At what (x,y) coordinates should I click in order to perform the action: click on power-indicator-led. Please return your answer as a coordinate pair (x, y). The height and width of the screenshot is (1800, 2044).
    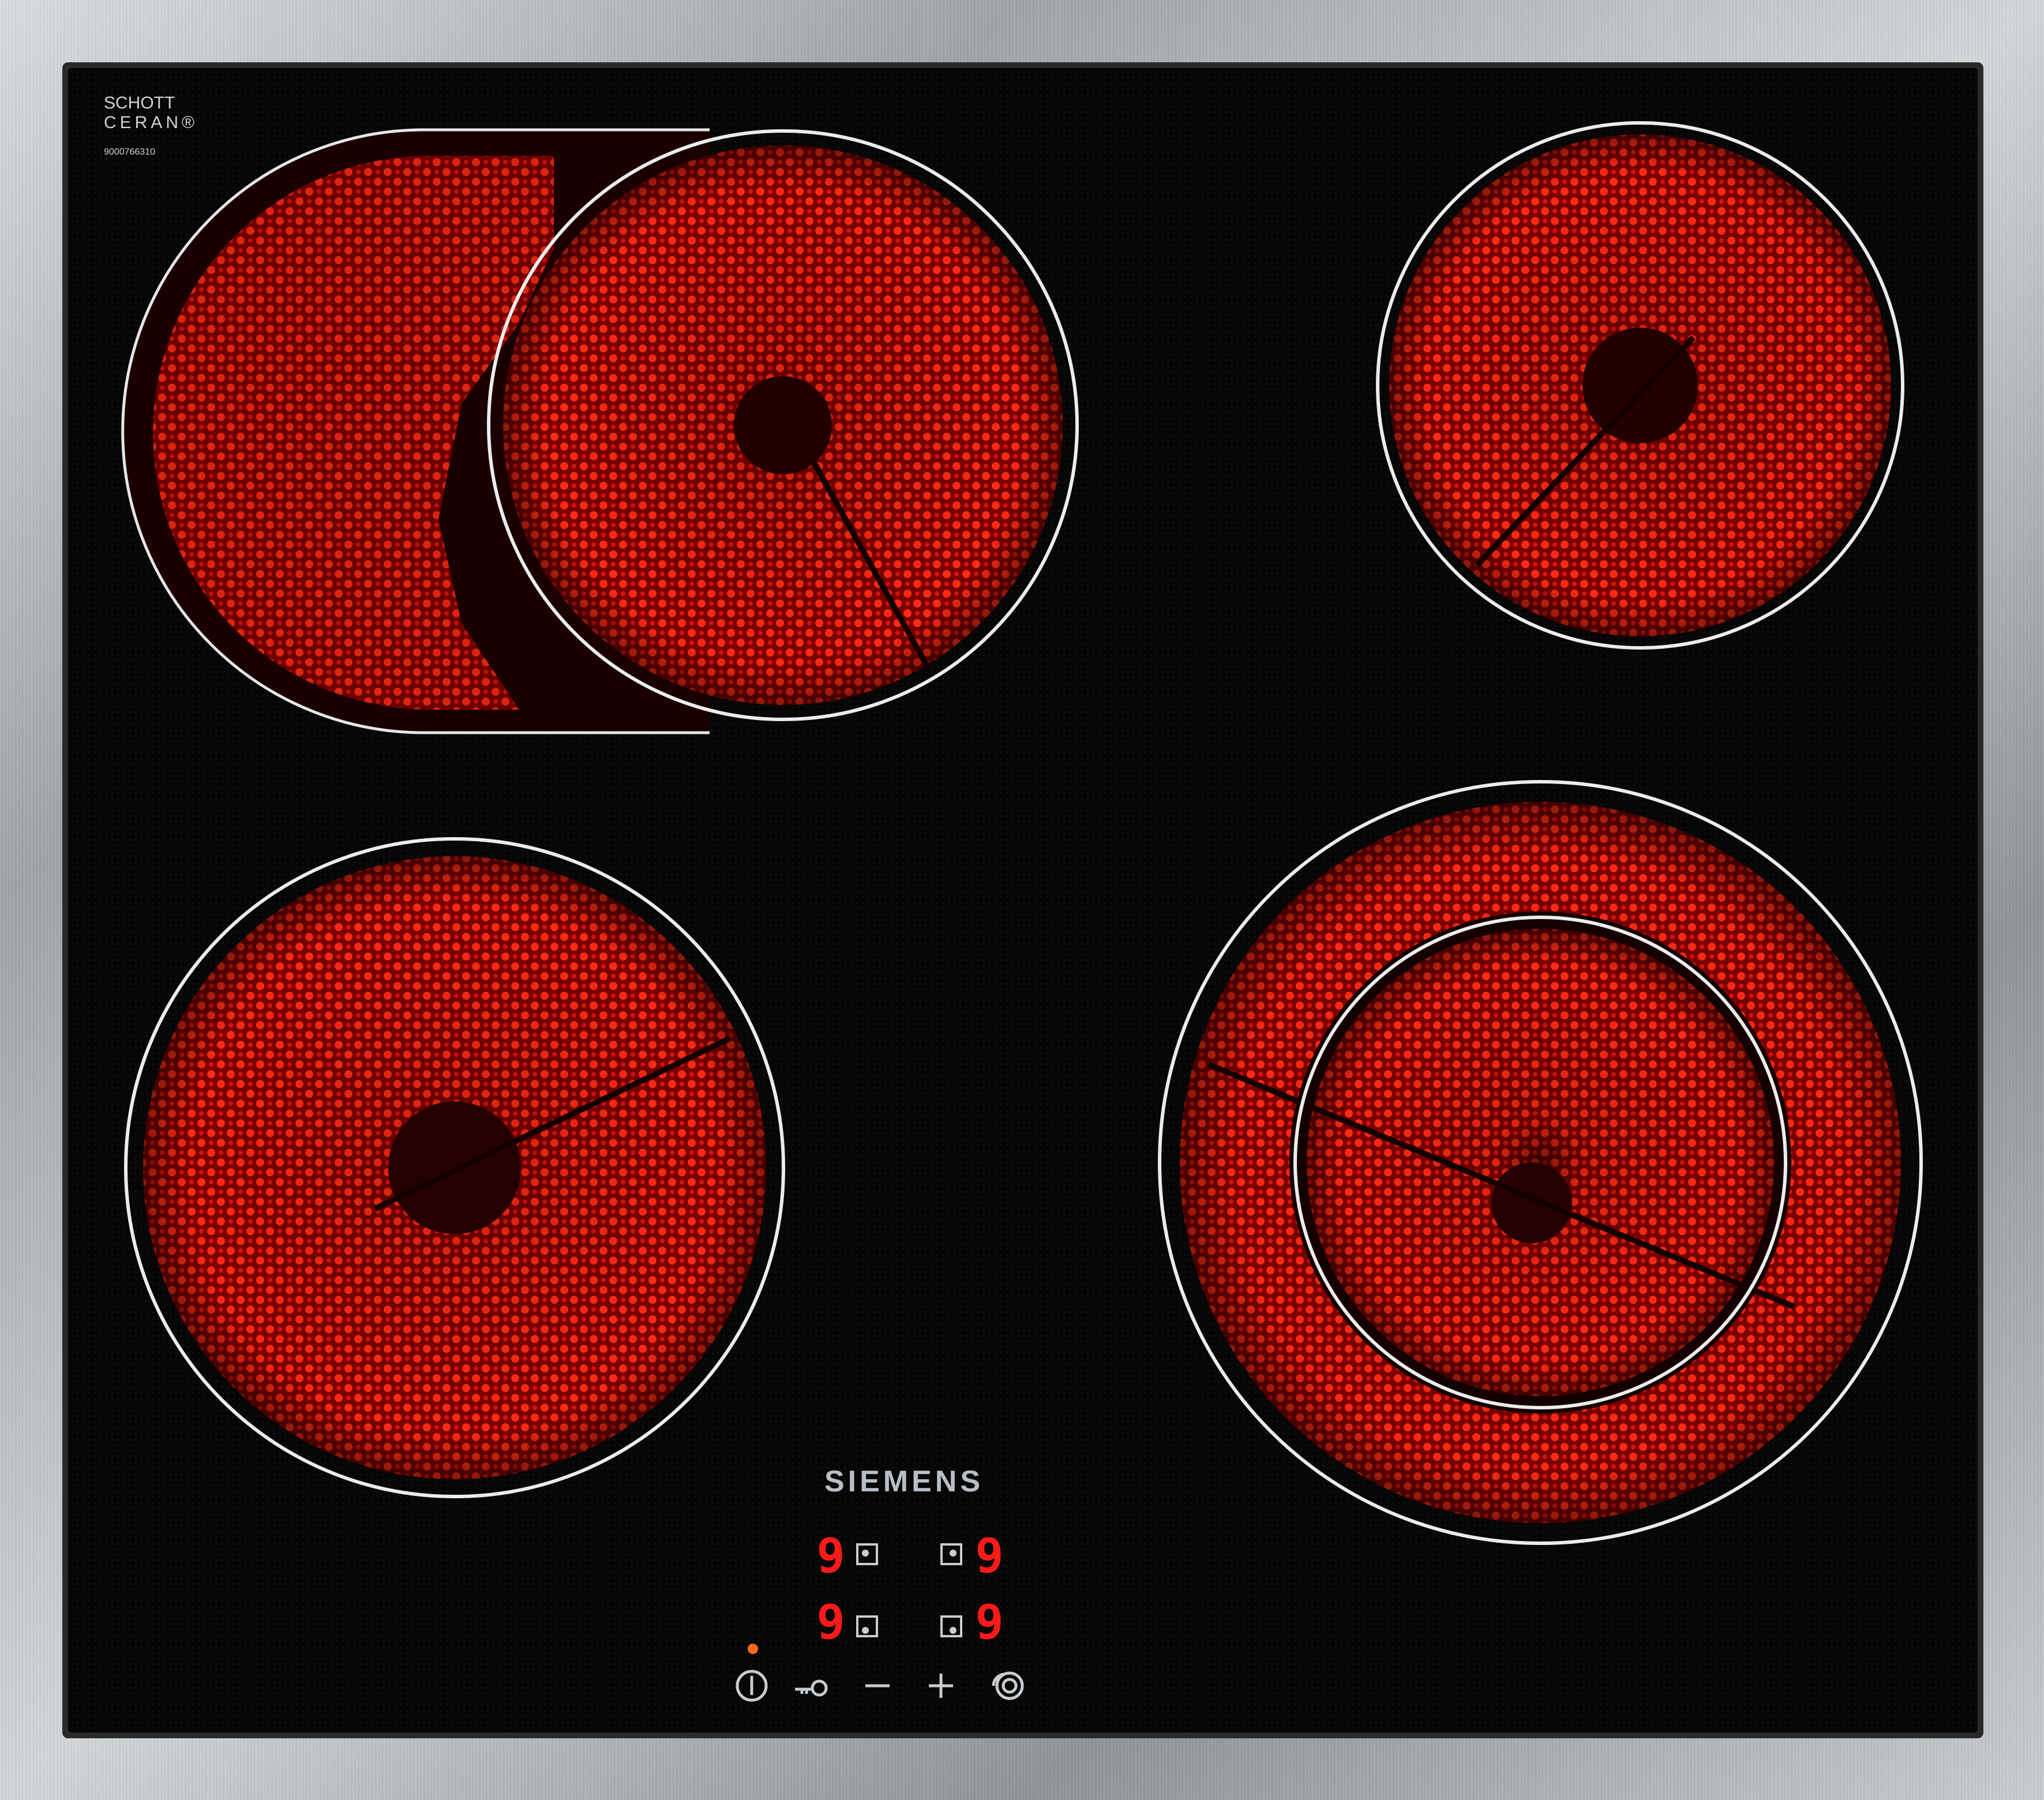
    Looking at the image, I should click on (753, 1649).